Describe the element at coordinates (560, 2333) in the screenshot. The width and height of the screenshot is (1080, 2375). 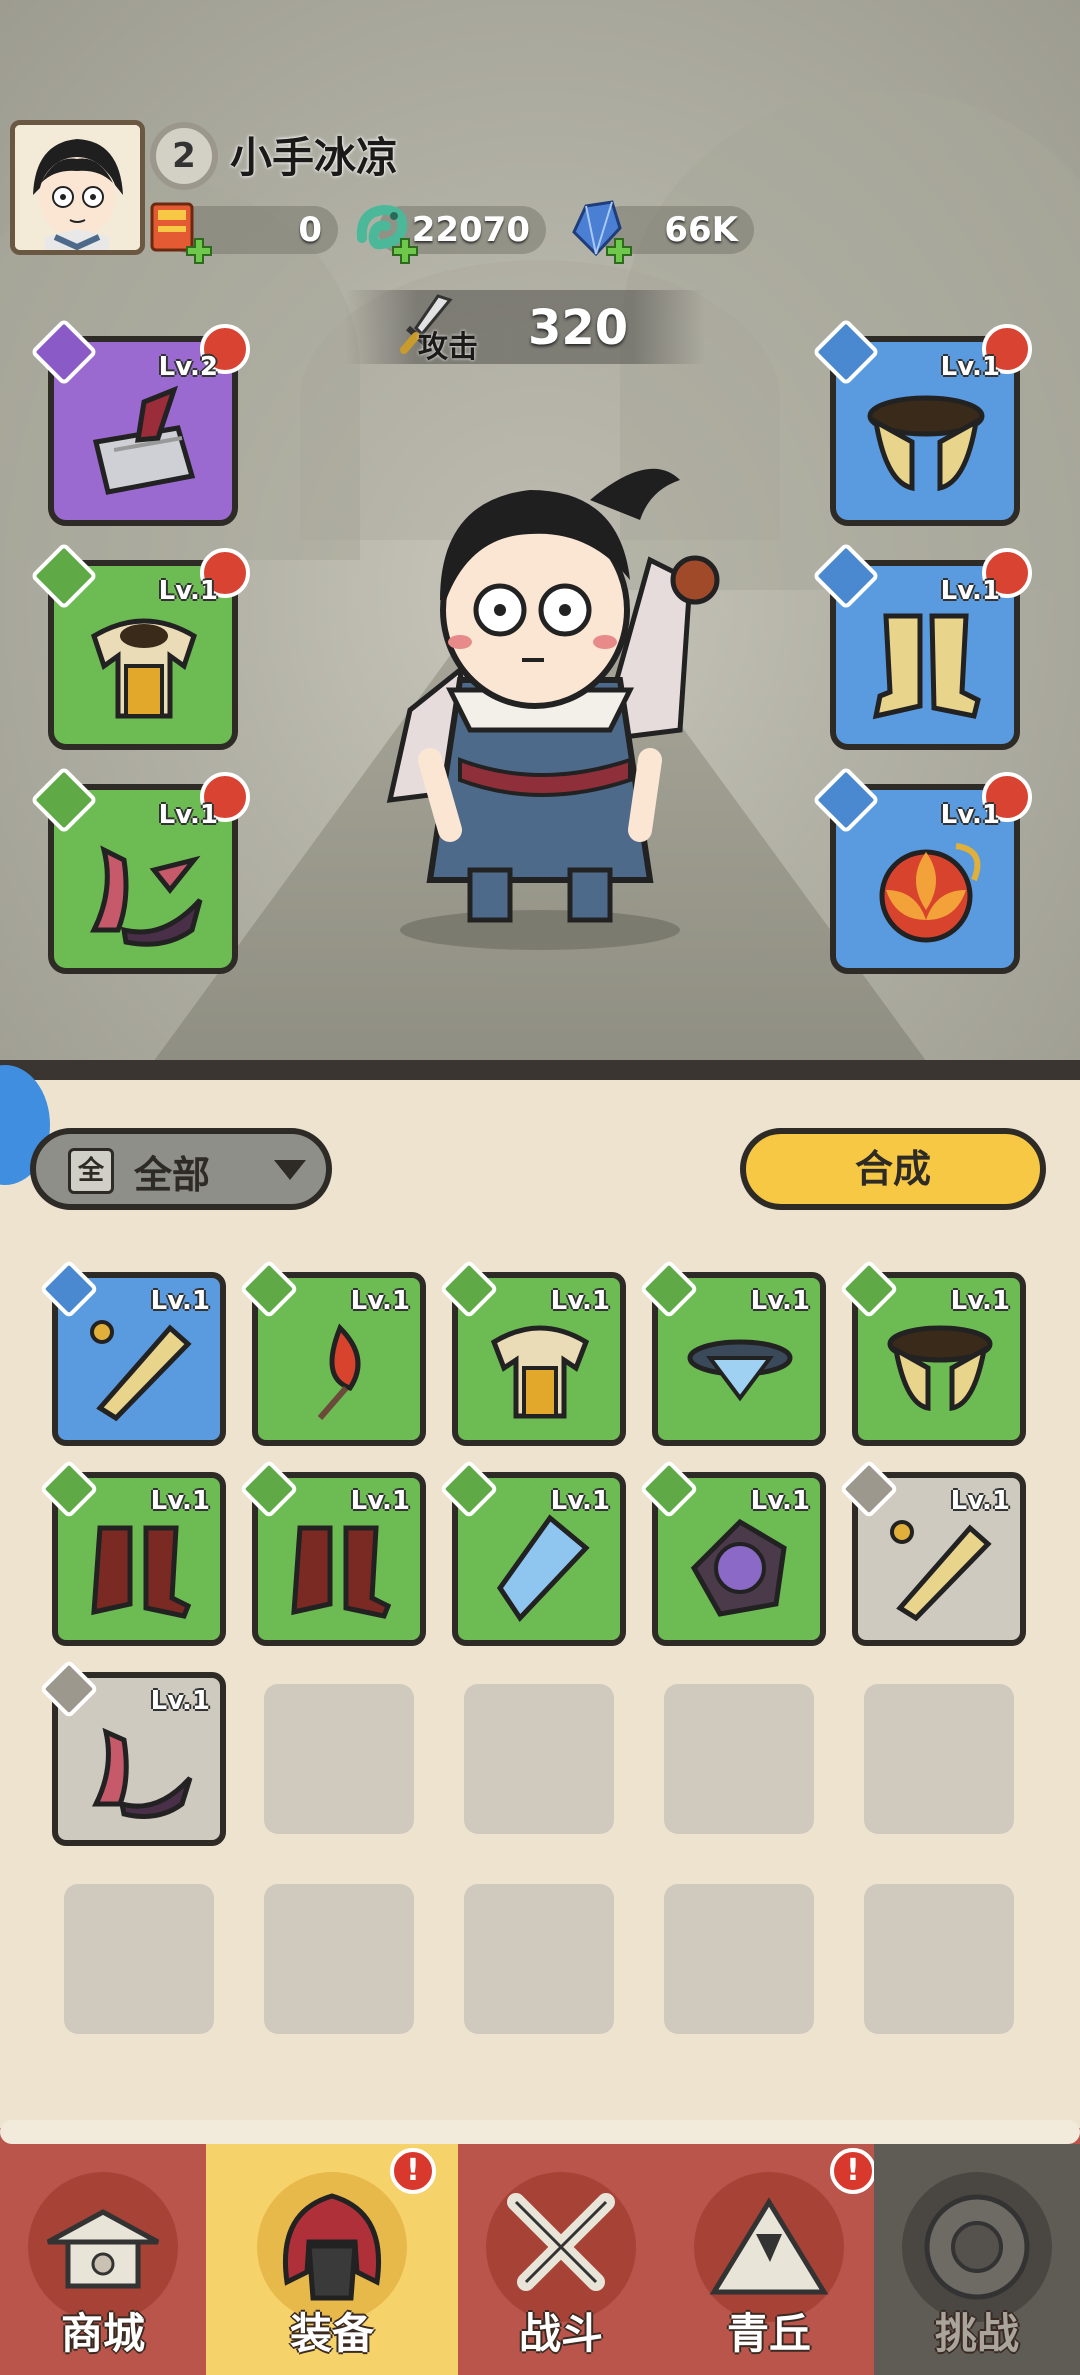
I see `tab-battle-label: 战斗` at that location.